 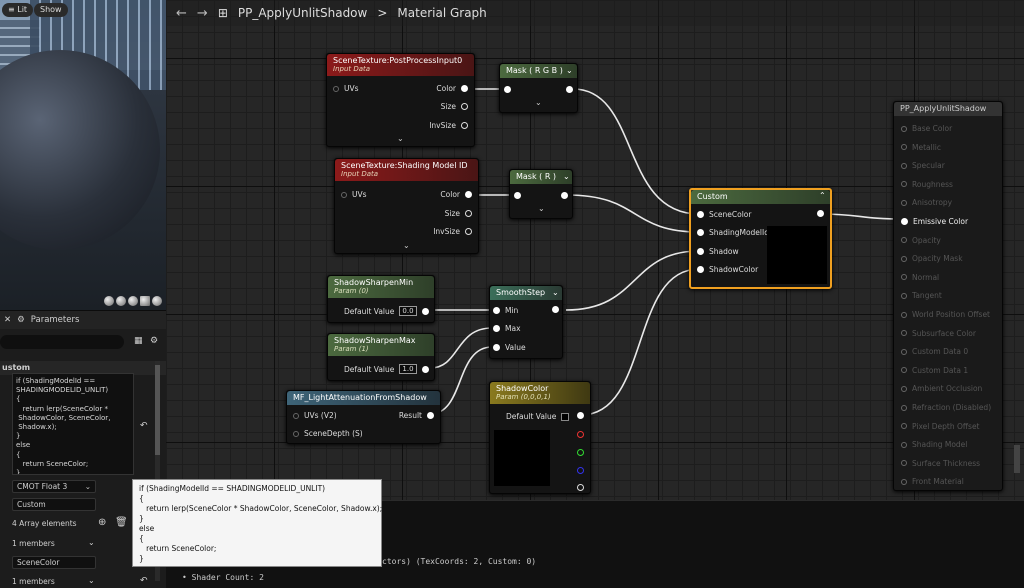 What do you see at coordinates (1017, 459) in the screenshot?
I see `graph-scrollbar` at bounding box center [1017, 459].